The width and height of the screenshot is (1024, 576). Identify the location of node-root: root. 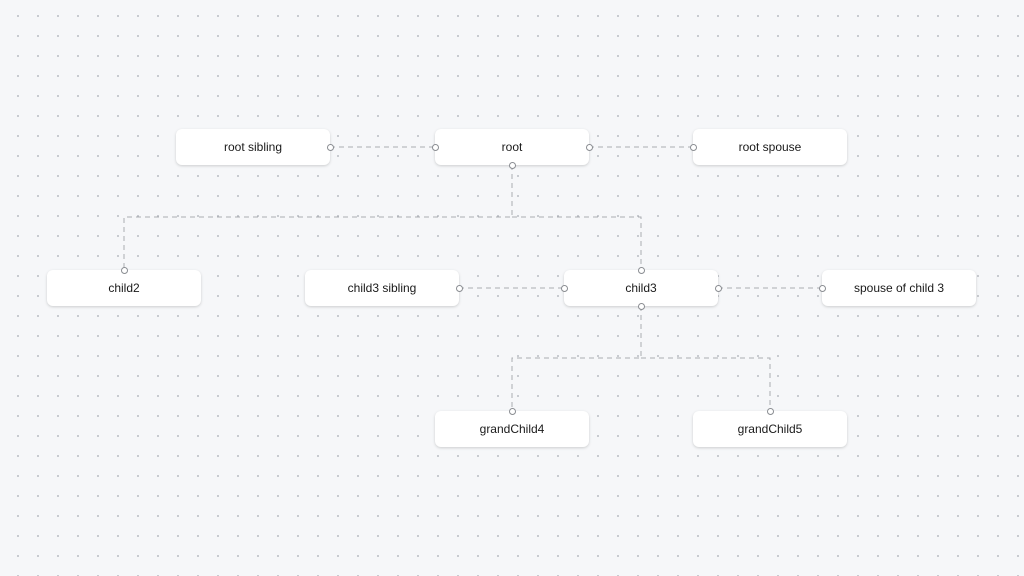
(512, 149).